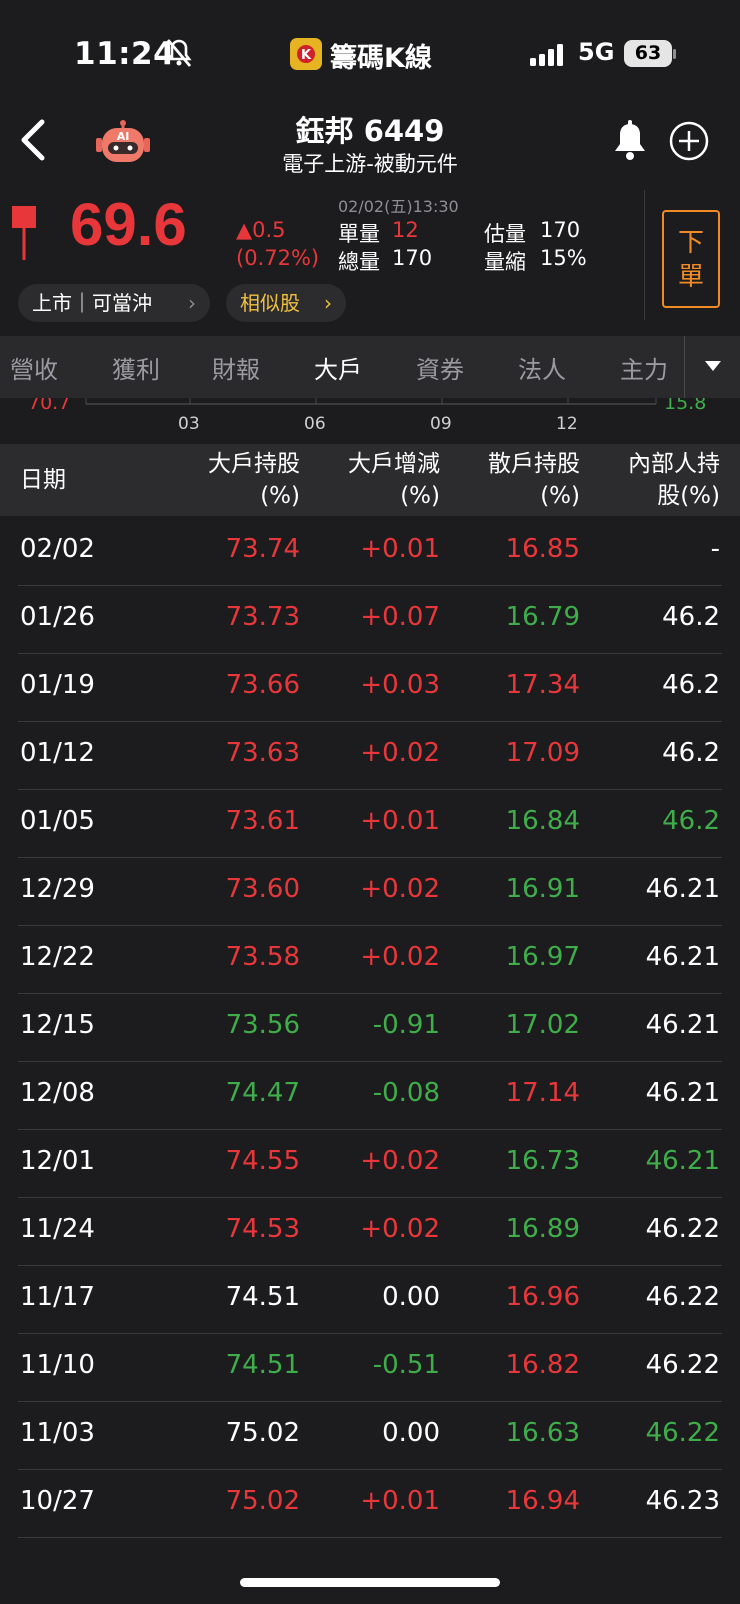 The width and height of the screenshot is (740, 1604). What do you see at coordinates (542, 1501) in the screenshot?
I see `retail-pct: 16.94` at bounding box center [542, 1501].